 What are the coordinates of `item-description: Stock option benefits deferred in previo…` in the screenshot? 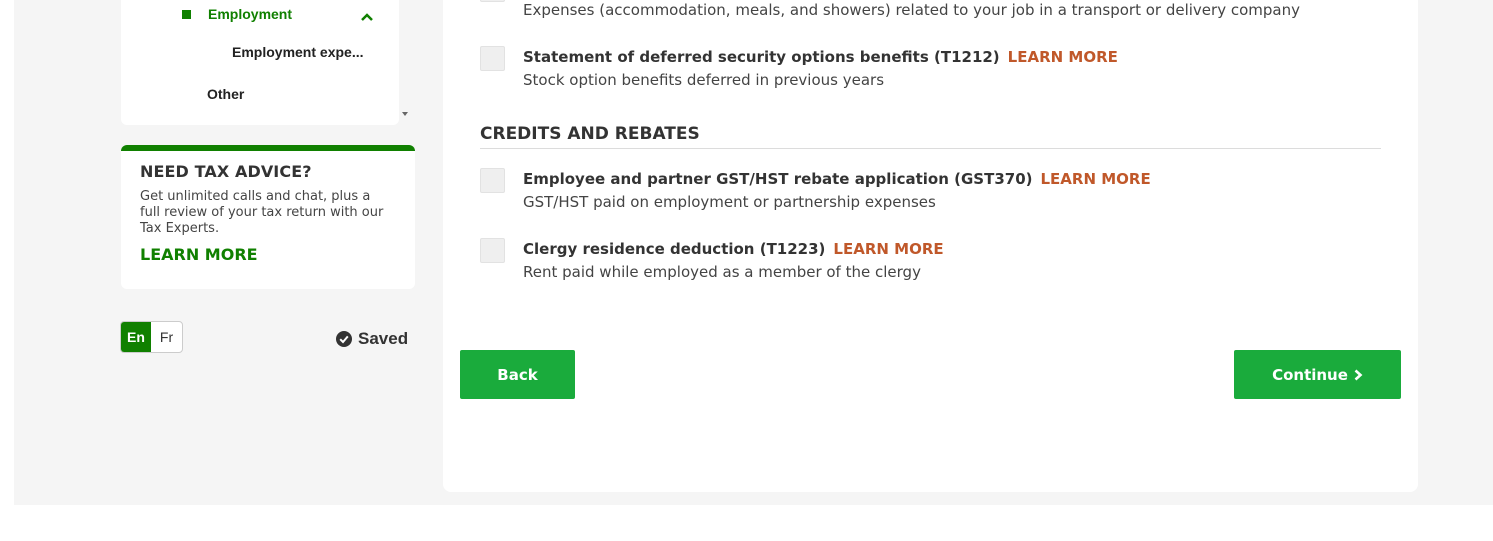 It's located at (704, 80).